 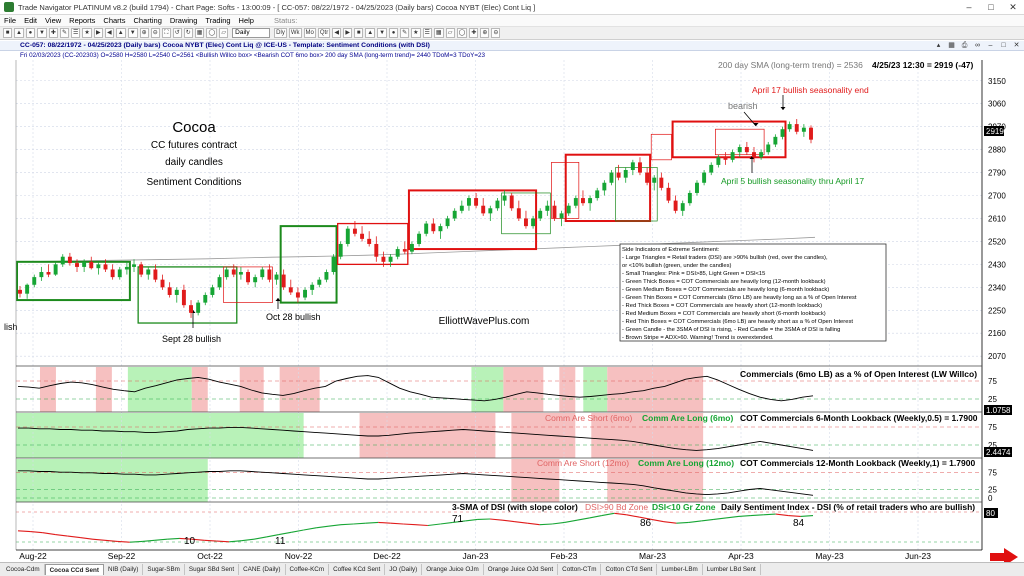 What do you see at coordinates (324, 33) in the screenshot?
I see `toolbar-period-button: Qtr` at bounding box center [324, 33].